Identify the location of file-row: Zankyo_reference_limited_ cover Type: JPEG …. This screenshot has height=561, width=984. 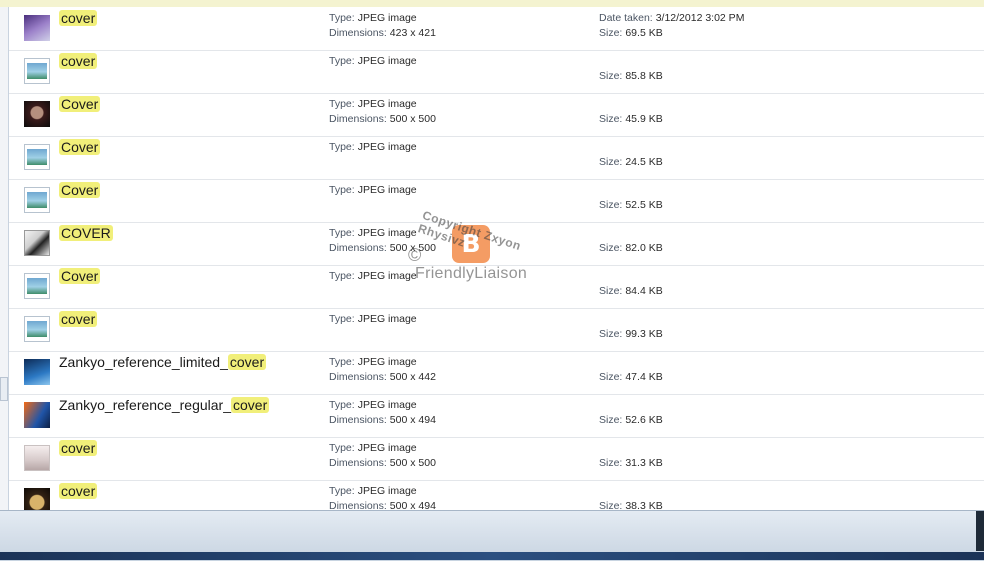
(496, 373).